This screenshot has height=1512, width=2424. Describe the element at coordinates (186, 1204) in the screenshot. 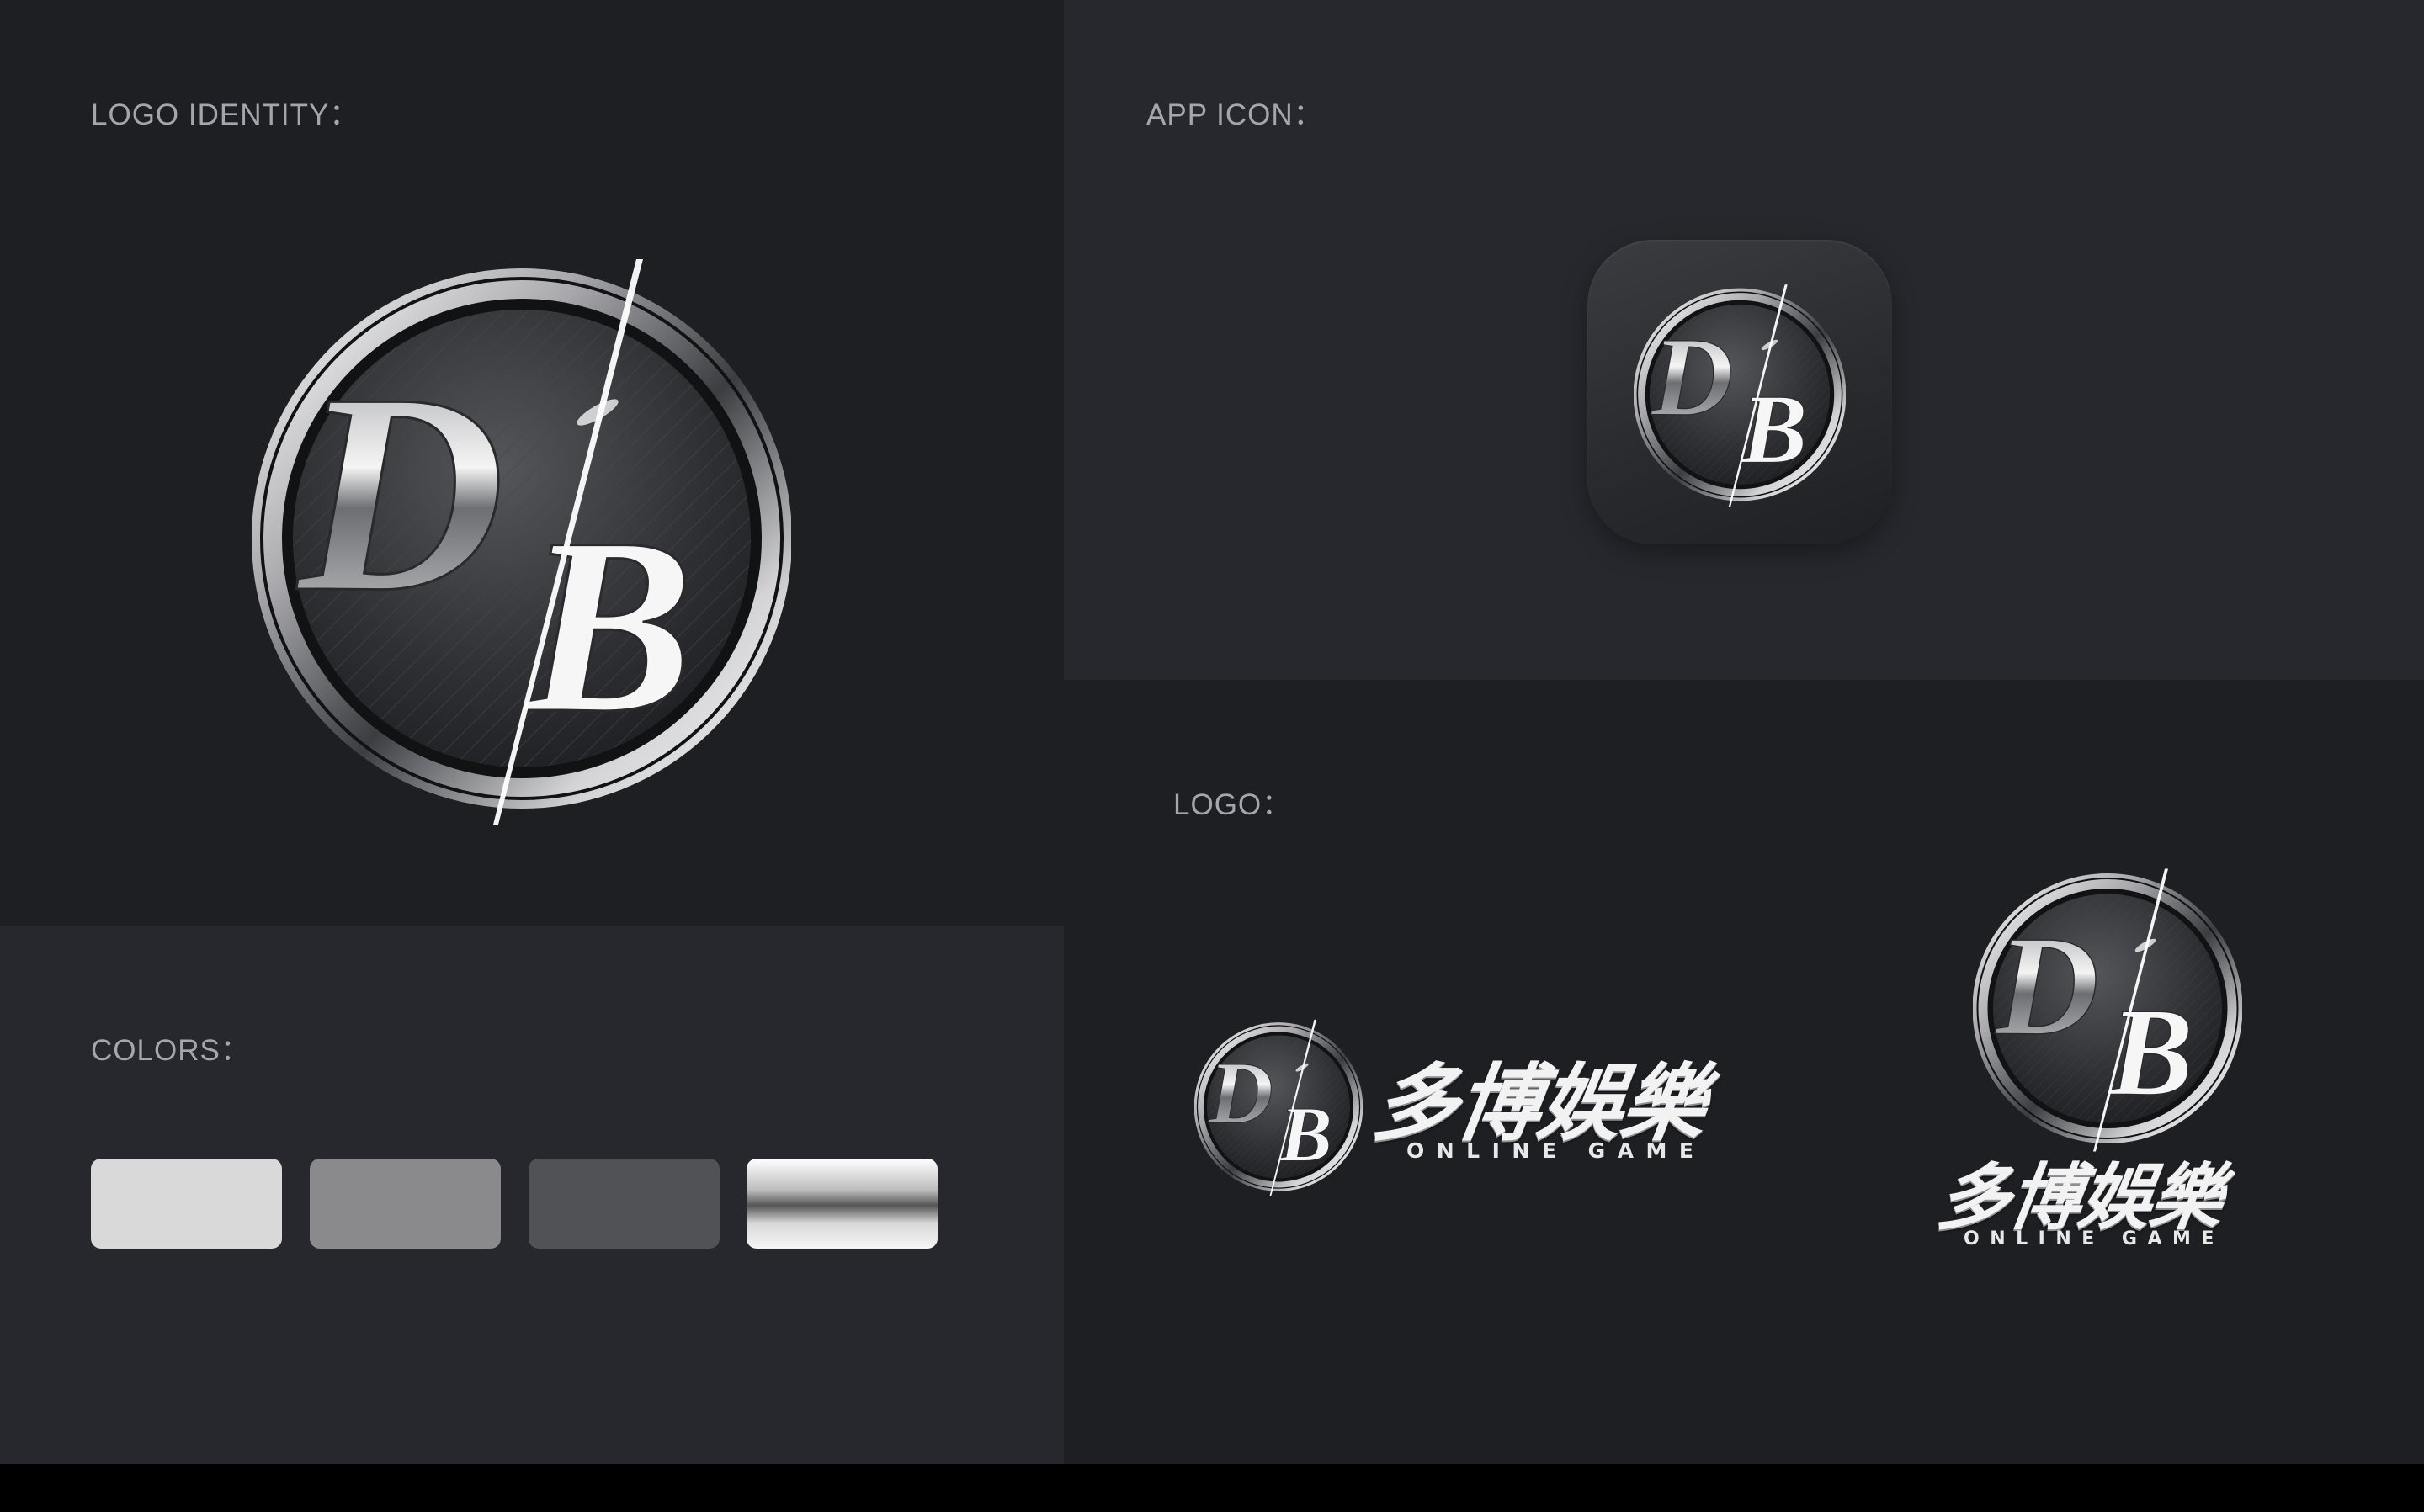

I see `color-swatch-light-gray` at that location.